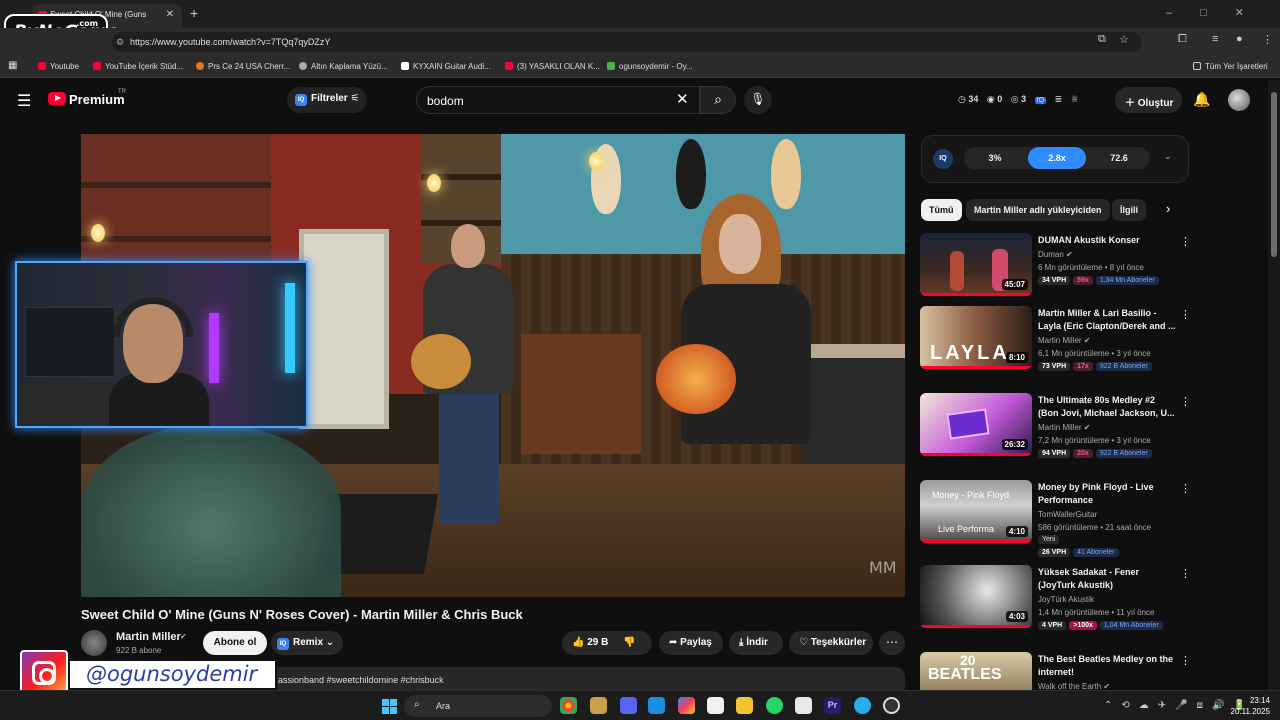  Describe the element at coordinates (892, 643) in the screenshot. I see `more-actions-icon: ⋯` at that location.